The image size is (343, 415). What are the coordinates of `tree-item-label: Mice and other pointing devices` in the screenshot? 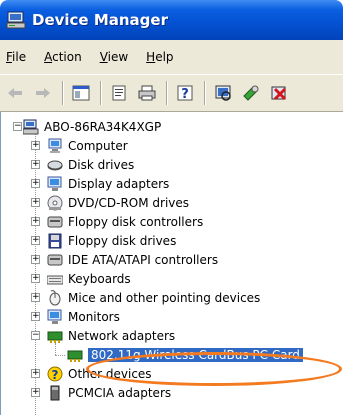 It's located at (164, 298).